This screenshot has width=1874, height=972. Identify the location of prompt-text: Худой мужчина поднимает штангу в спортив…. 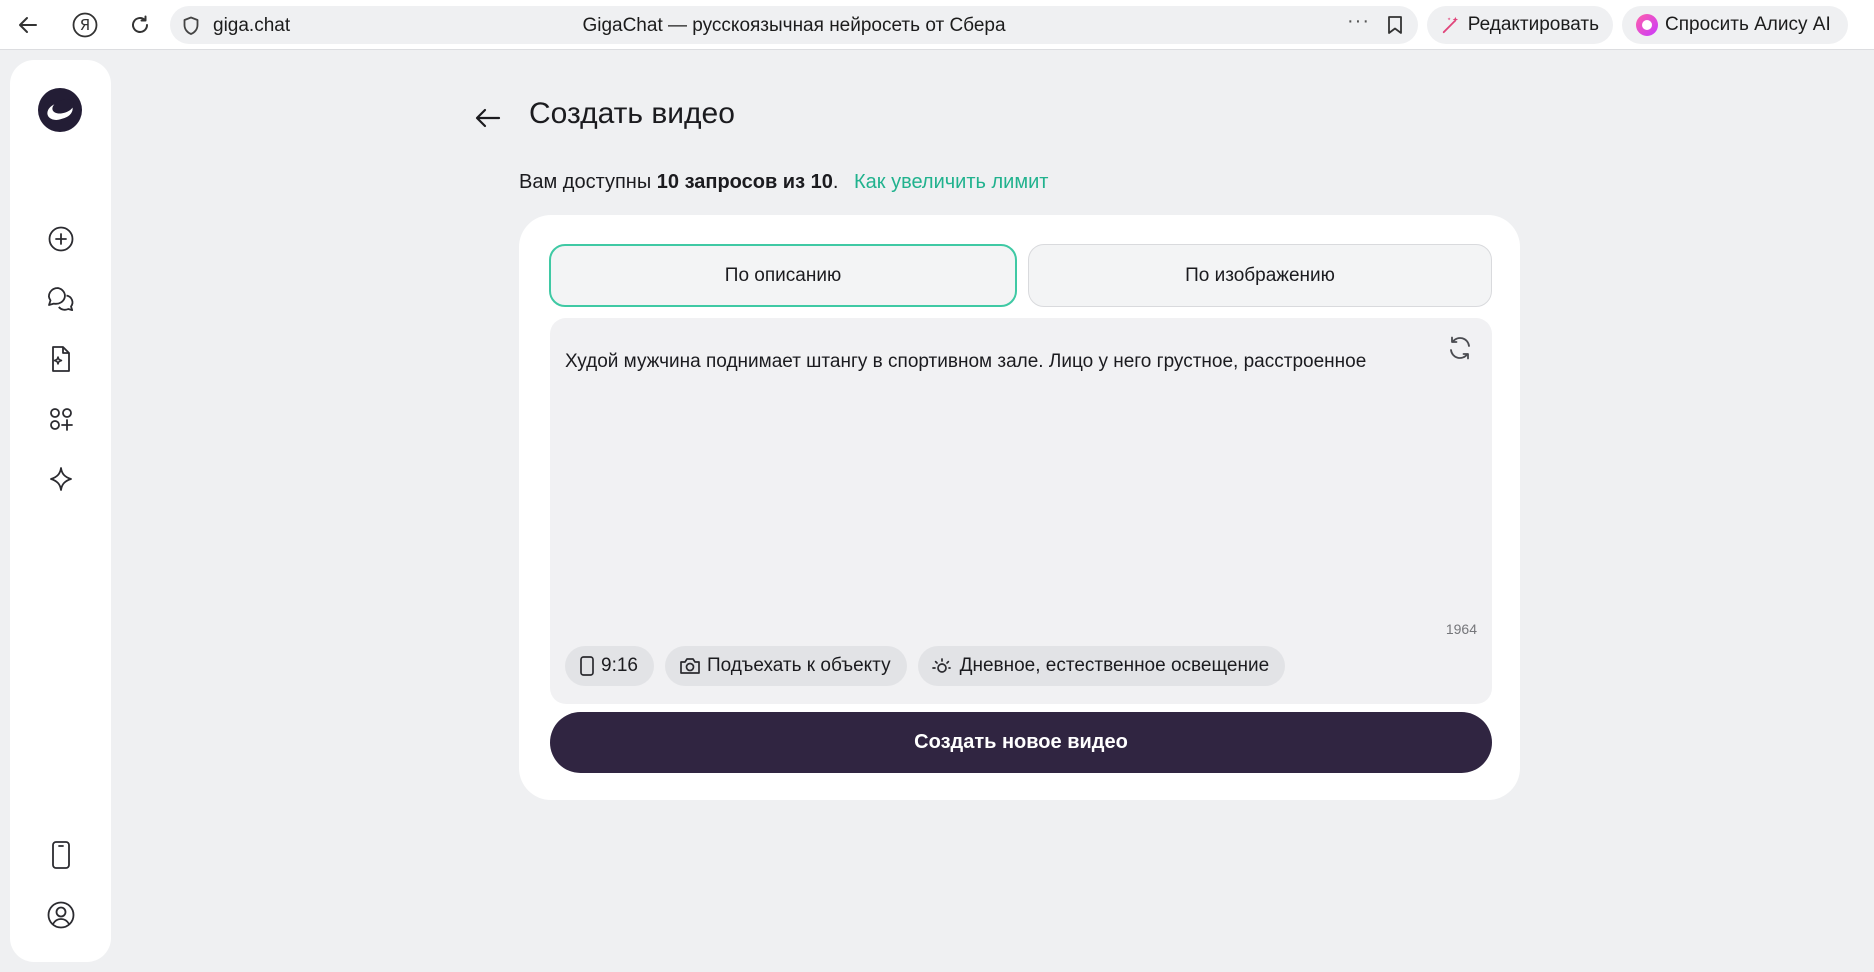
(975, 362).